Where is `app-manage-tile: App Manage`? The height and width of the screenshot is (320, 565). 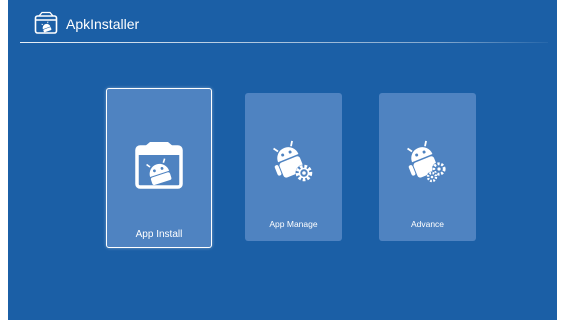
app-manage-tile: App Manage is located at coordinates (293, 167).